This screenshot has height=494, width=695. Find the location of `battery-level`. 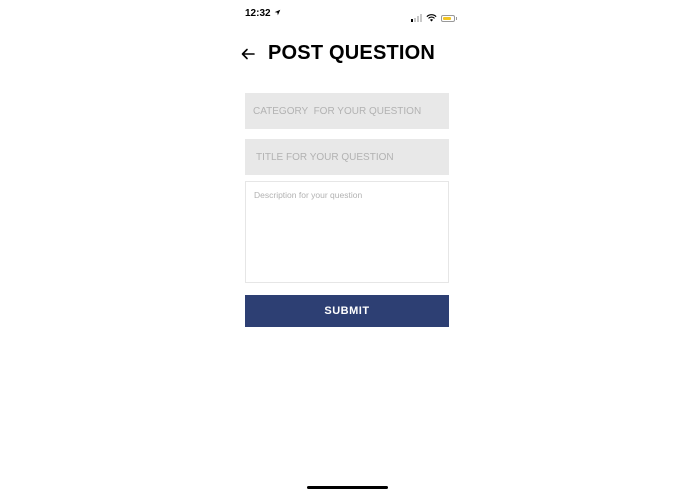

battery-level is located at coordinates (447, 18).